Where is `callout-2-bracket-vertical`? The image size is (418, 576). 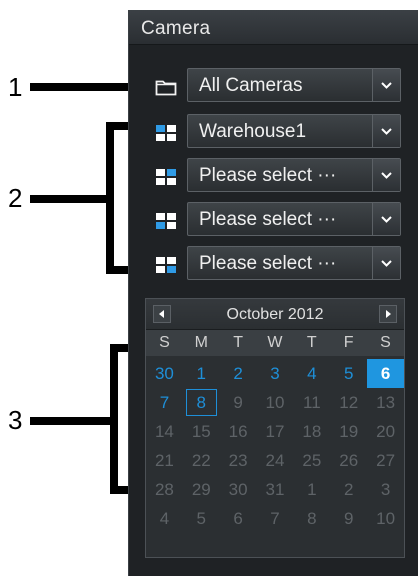 callout-2-bracket-vertical is located at coordinates (110, 198).